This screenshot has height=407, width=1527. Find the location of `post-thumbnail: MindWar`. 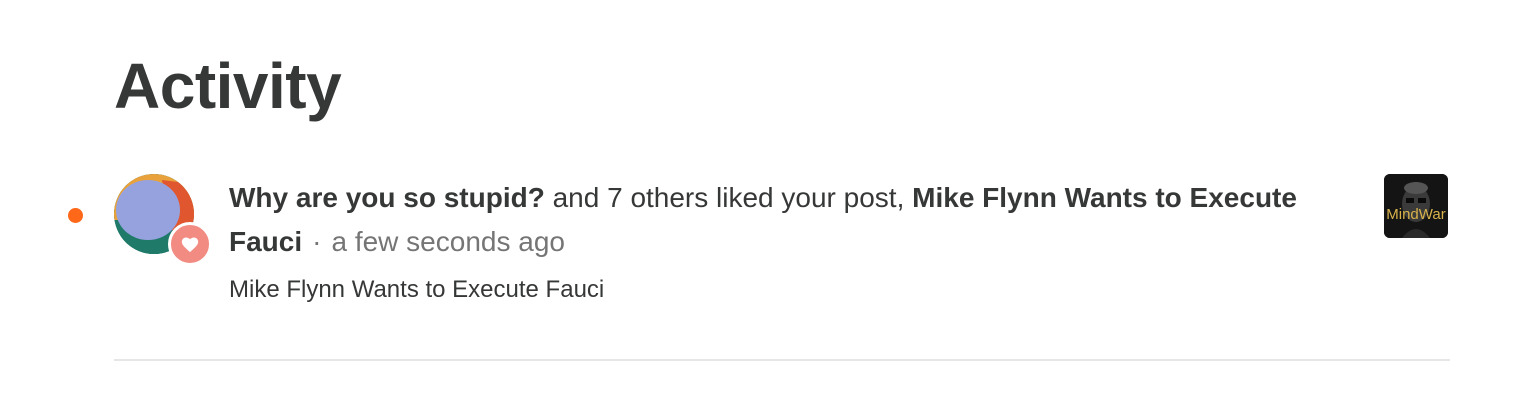

post-thumbnail: MindWar is located at coordinates (1416, 206).